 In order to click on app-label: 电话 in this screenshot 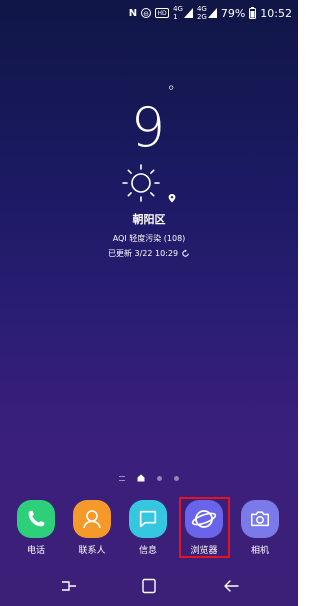, I will do `click(35, 551)`.